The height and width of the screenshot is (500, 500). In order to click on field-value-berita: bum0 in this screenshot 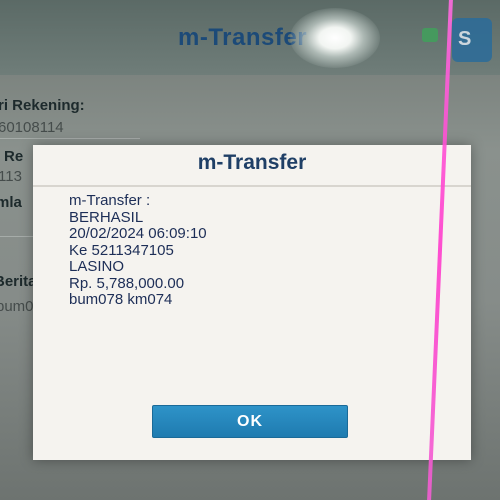, I will do `click(17, 306)`.